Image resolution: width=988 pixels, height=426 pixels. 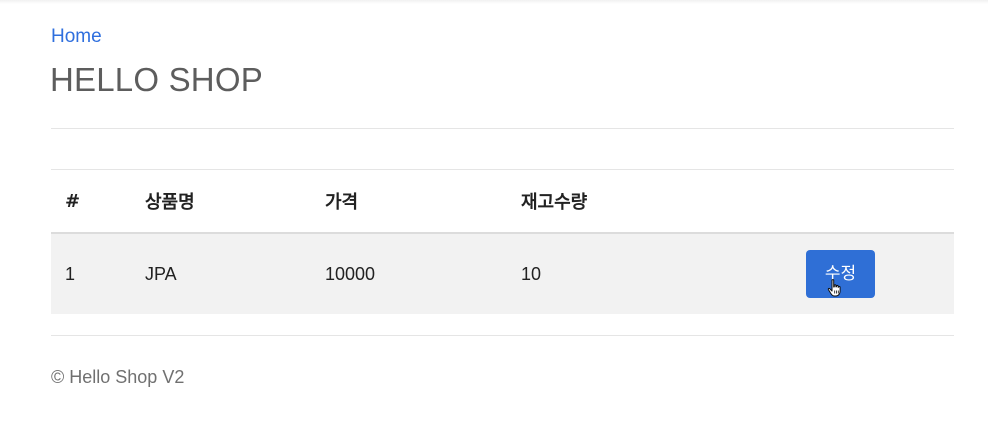 What do you see at coordinates (423, 202) in the screenshot?
I see `column-header-price: 가격` at bounding box center [423, 202].